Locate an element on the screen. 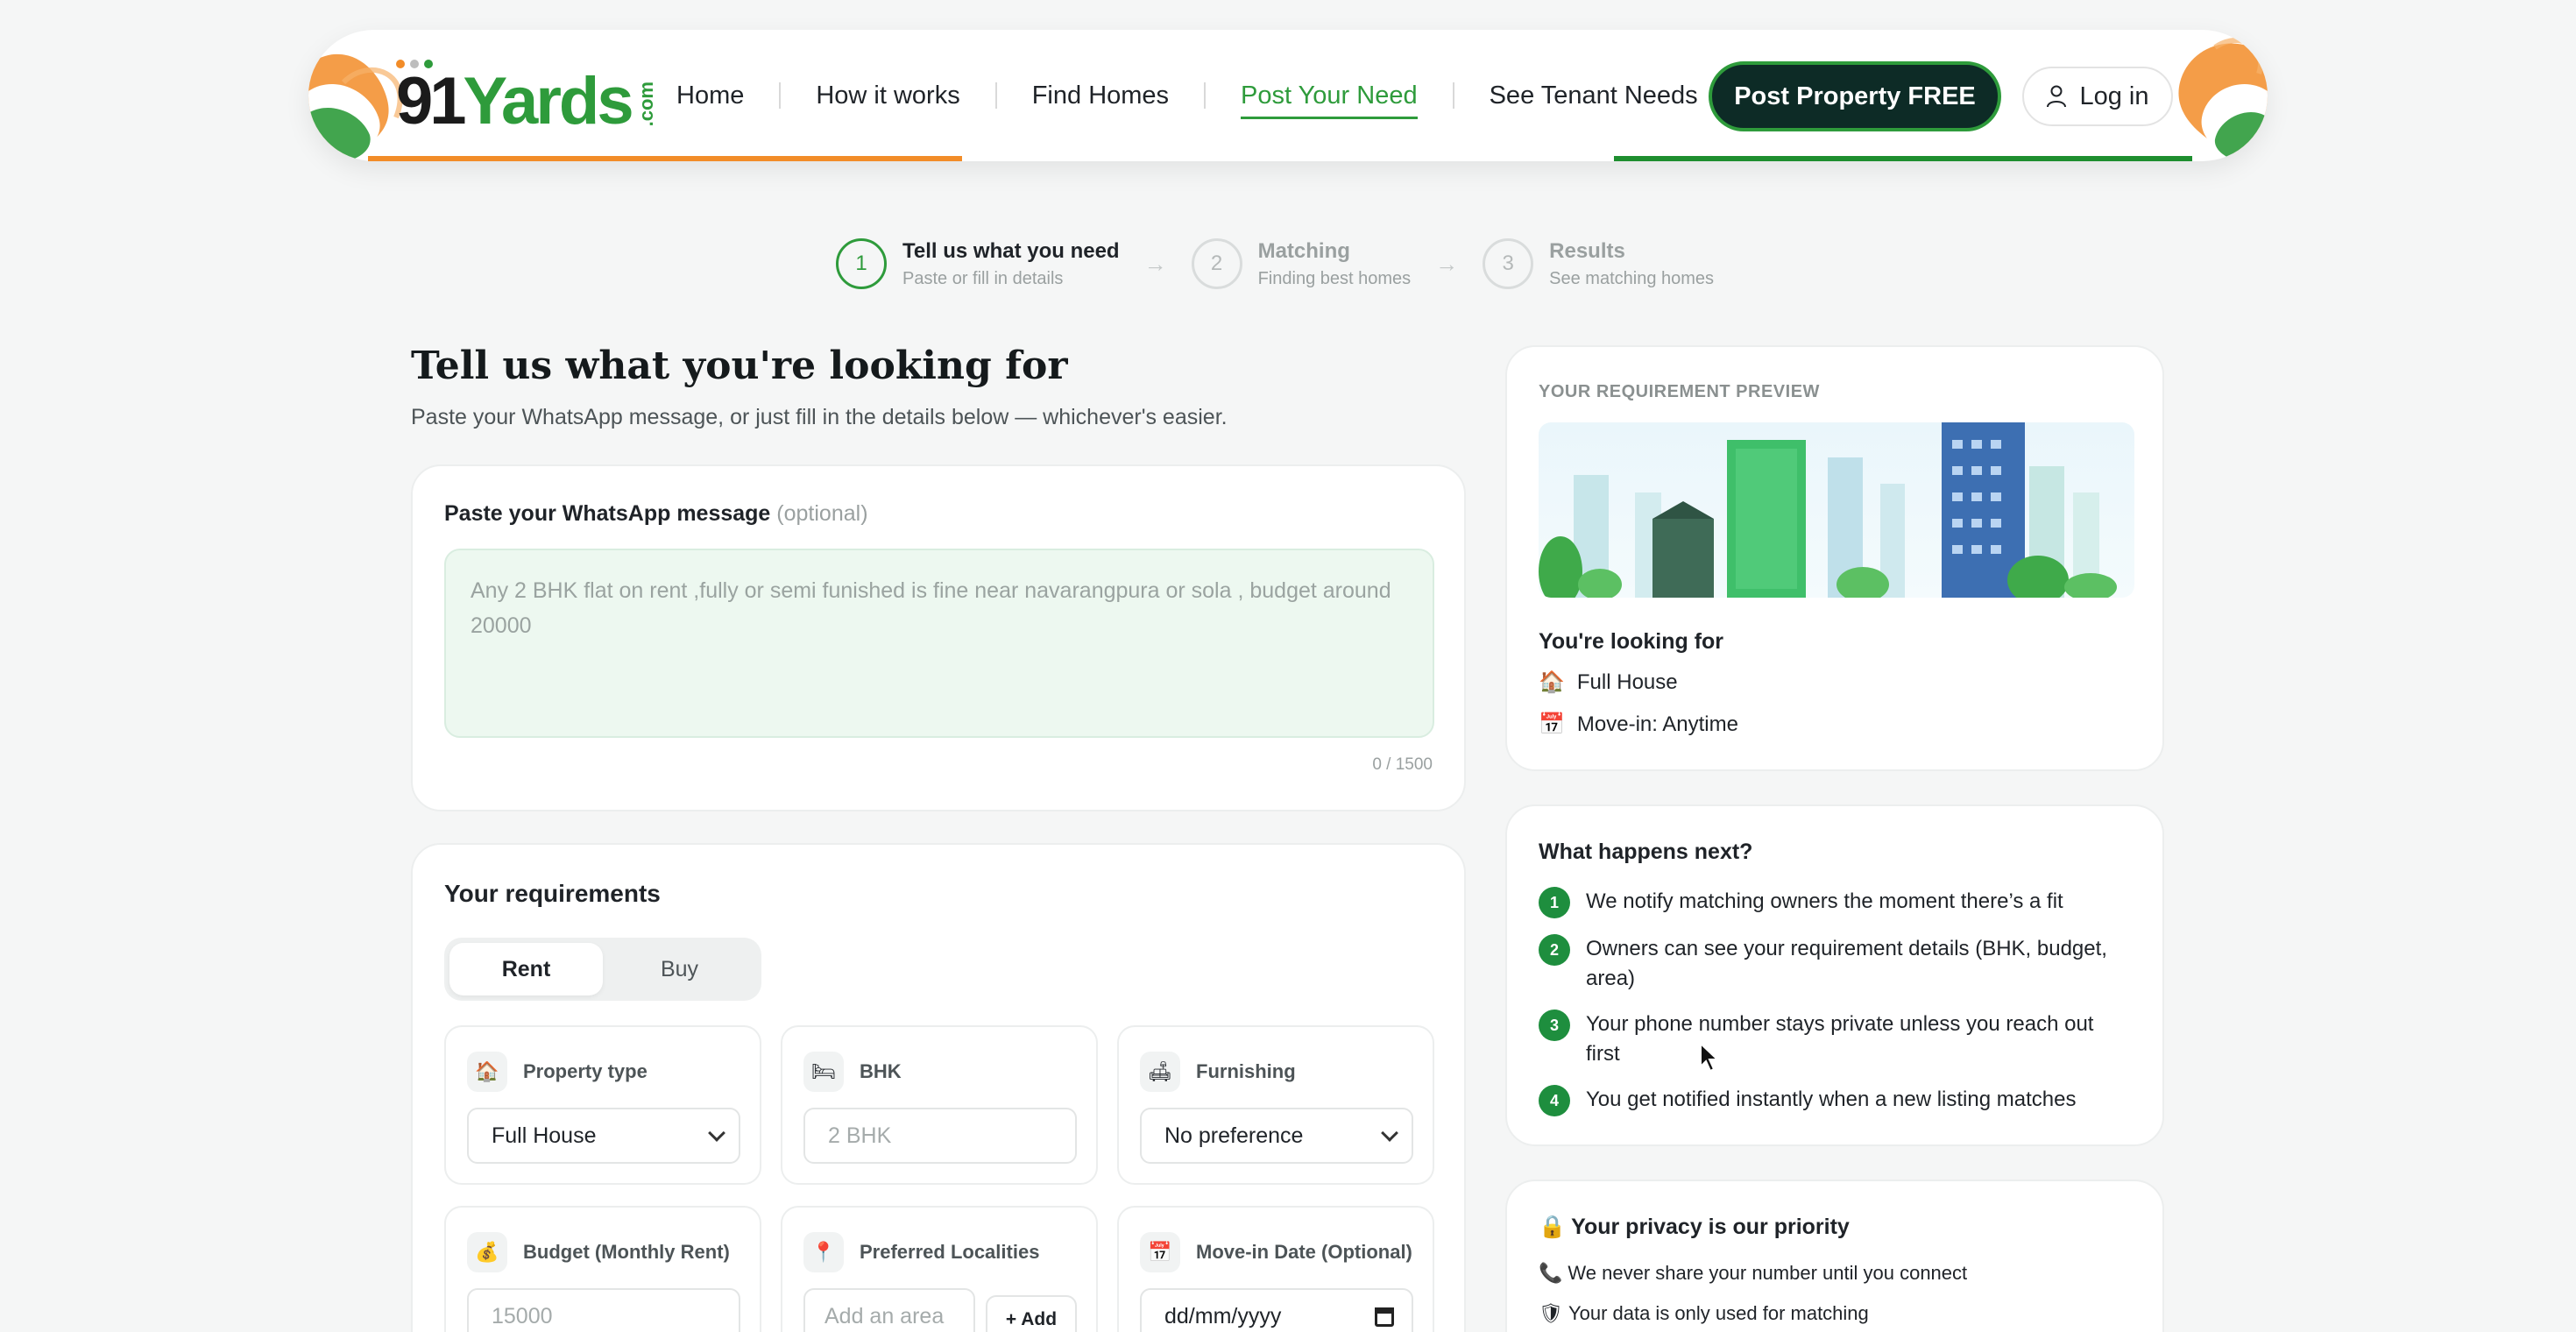  paste-optional-tag: (optional) is located at coordinates (822, 513).